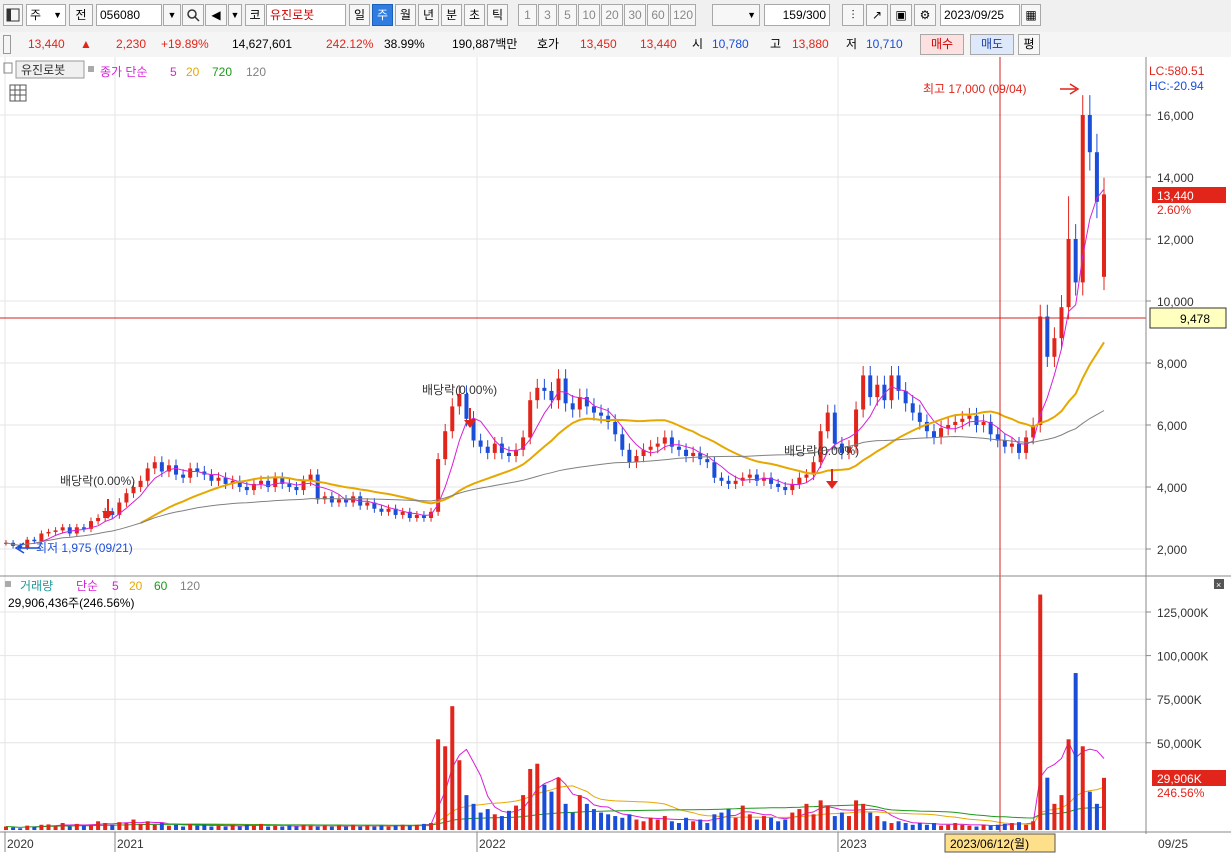 This screenshot has width=1231, height=856. I want to click on gear-icon: ⚙, so click(925, 15).